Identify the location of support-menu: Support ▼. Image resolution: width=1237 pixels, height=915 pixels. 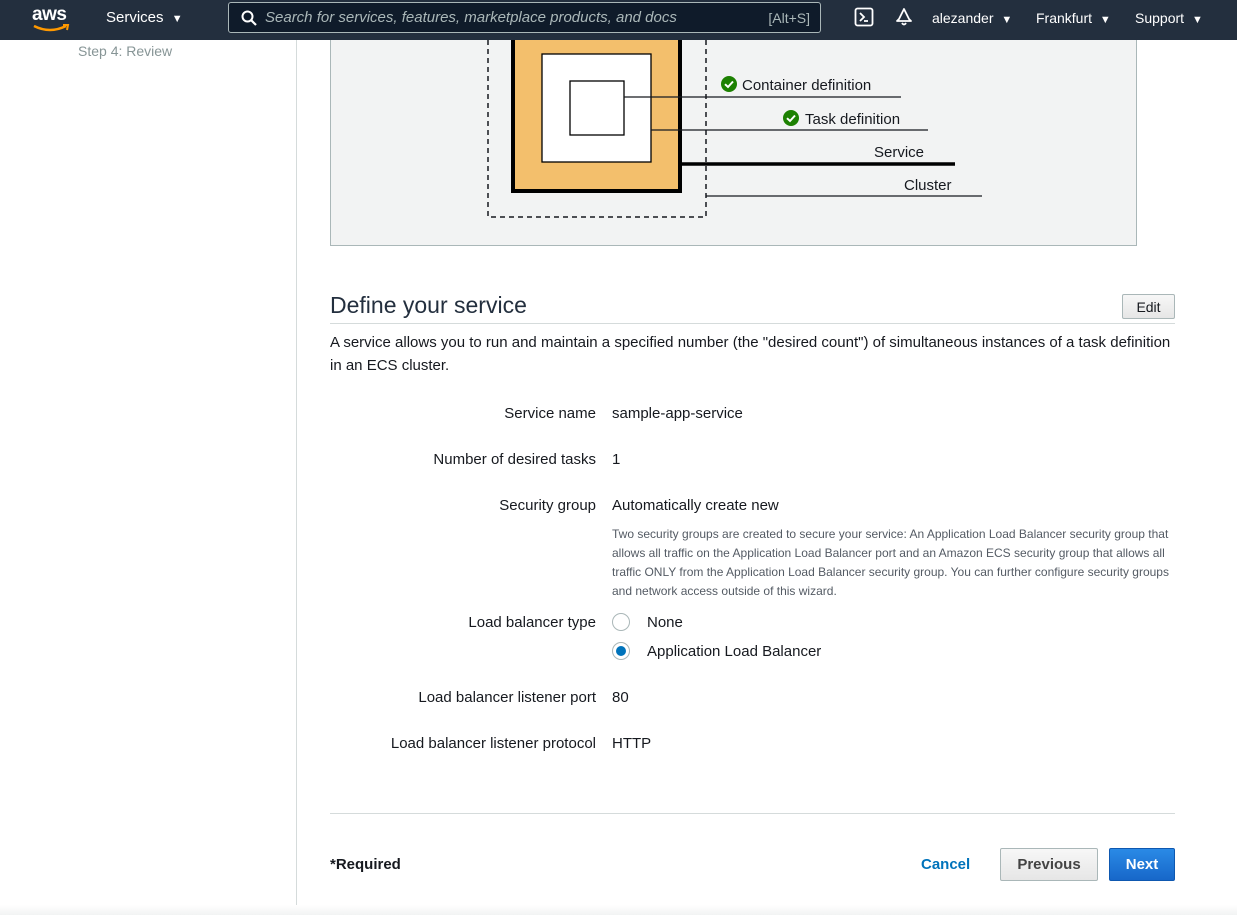
(1169, 18).